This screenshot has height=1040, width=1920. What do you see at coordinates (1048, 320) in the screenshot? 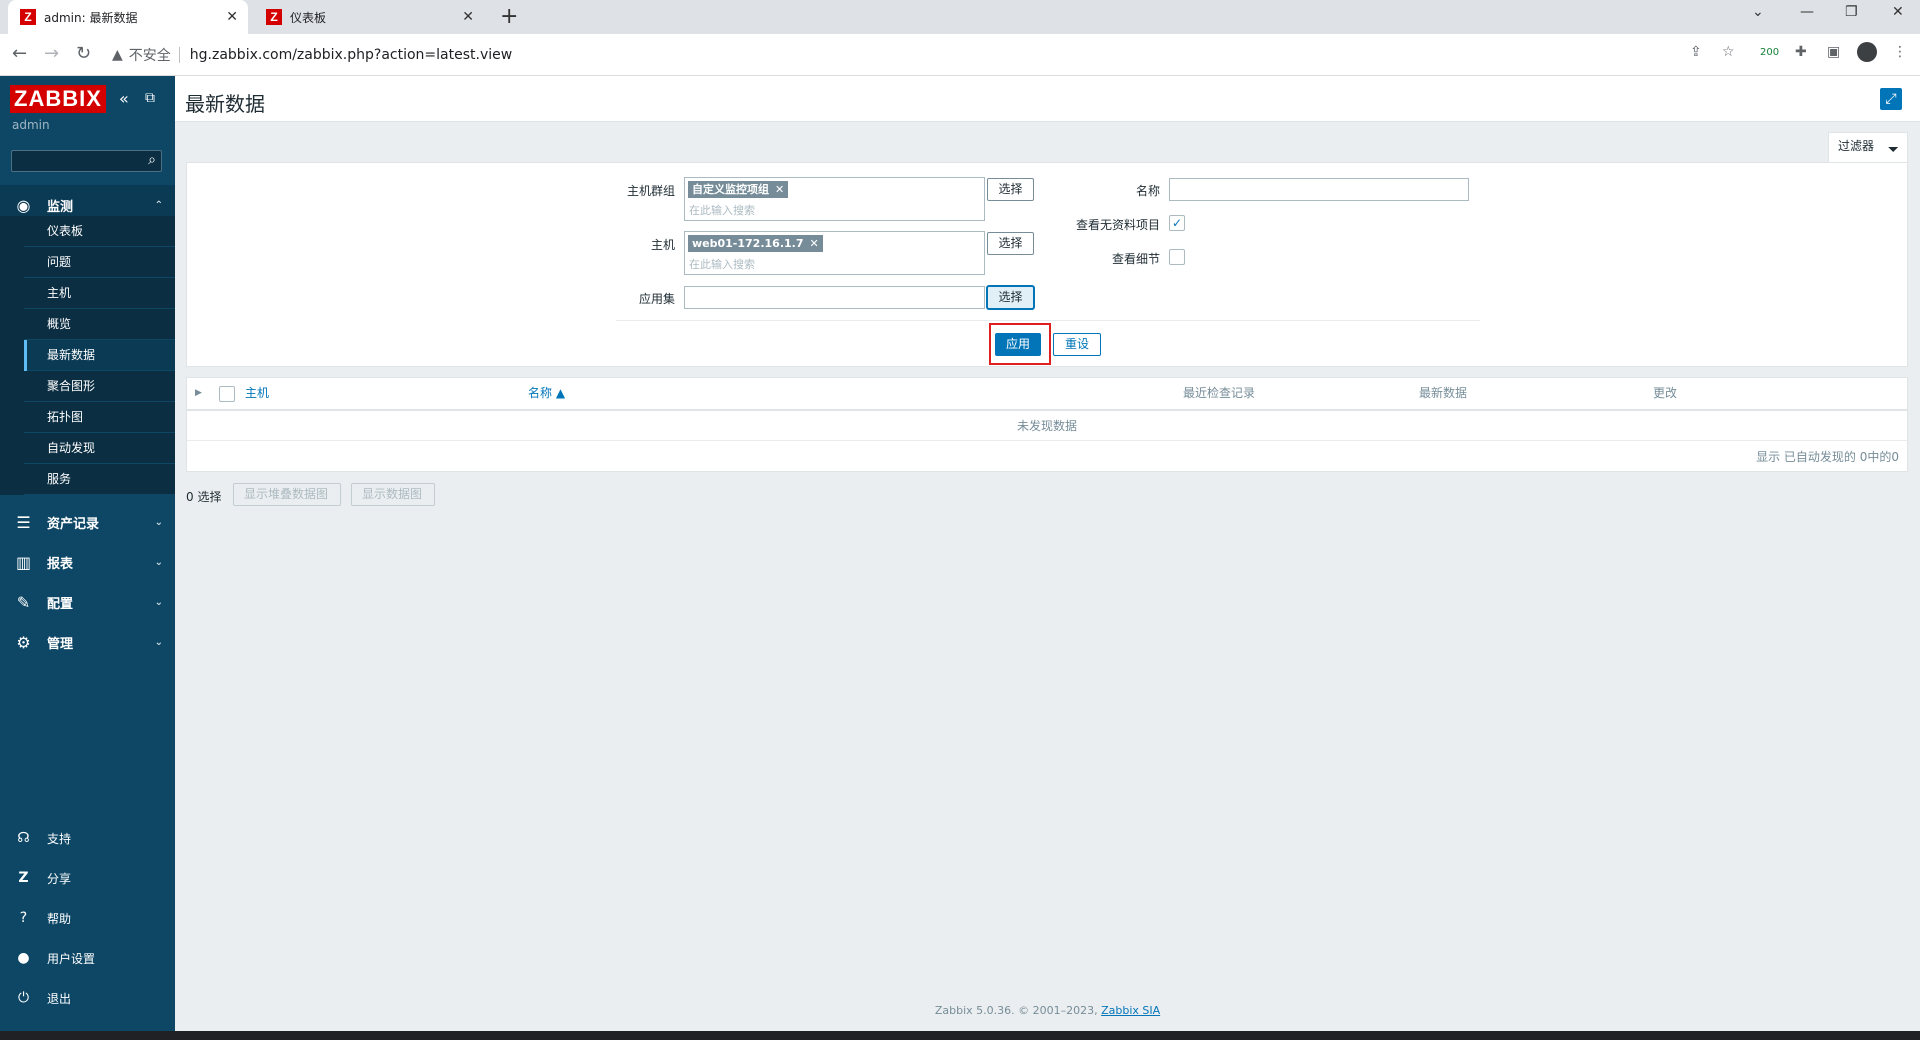
I see `filter-divider` at bounding box center [1048, 320].